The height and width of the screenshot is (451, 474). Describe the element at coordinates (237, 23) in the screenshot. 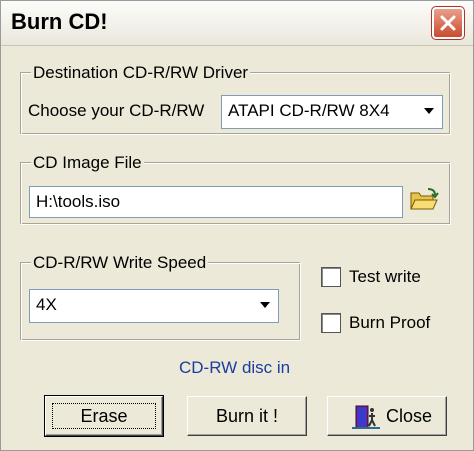

I see `title-bar: Burn CD!` at that location.